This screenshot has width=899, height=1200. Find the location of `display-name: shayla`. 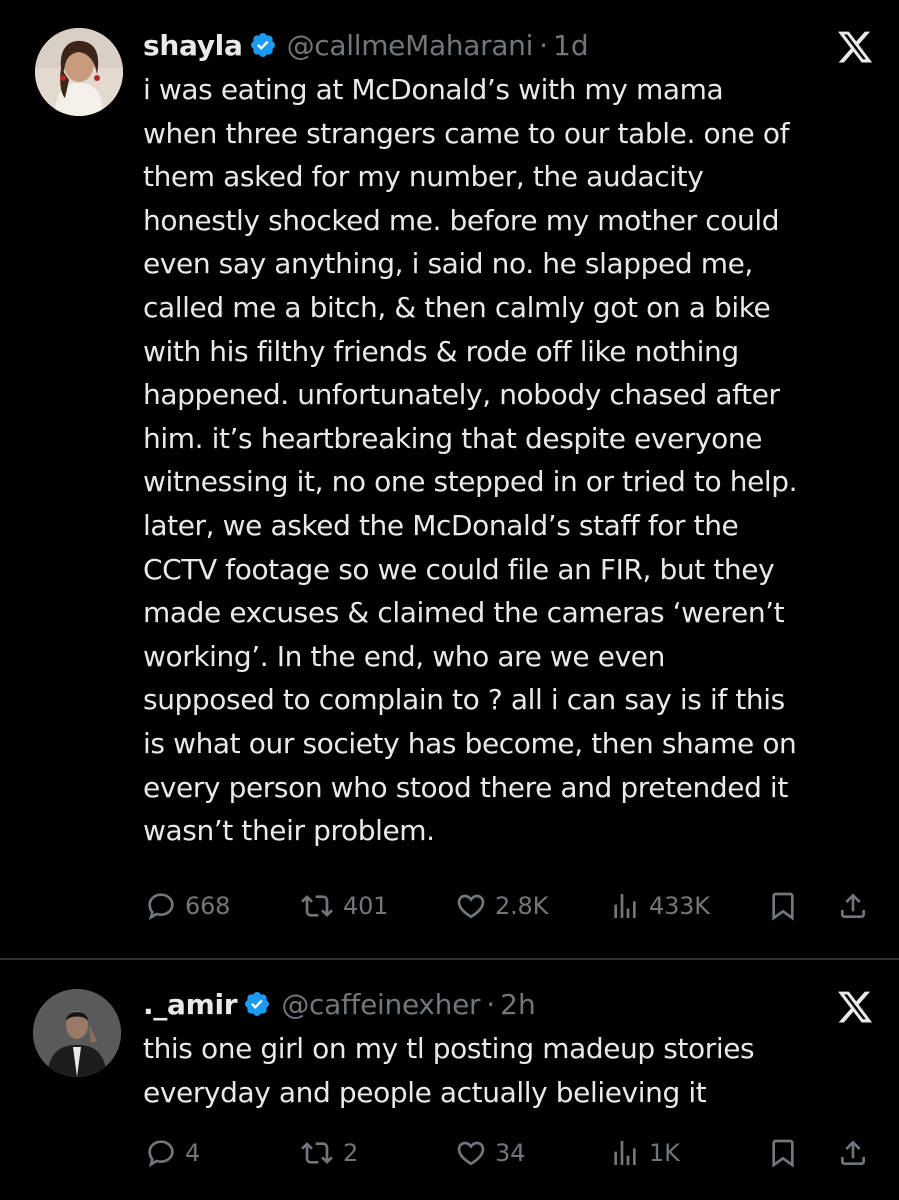

display-name: shayla is located at coordinates (193, 45).